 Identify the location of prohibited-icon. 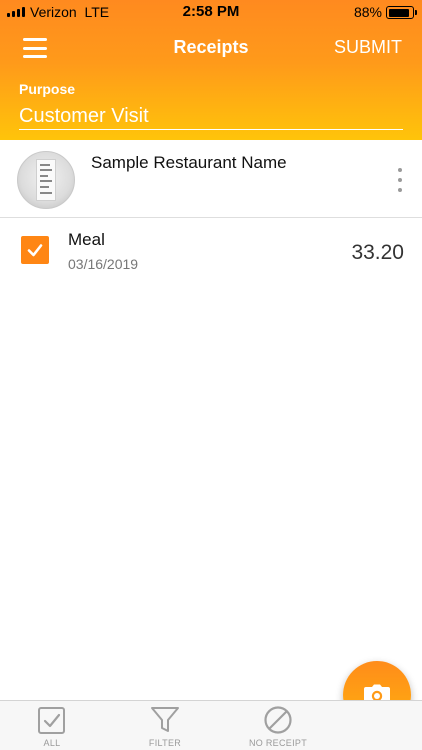
(278, 720).